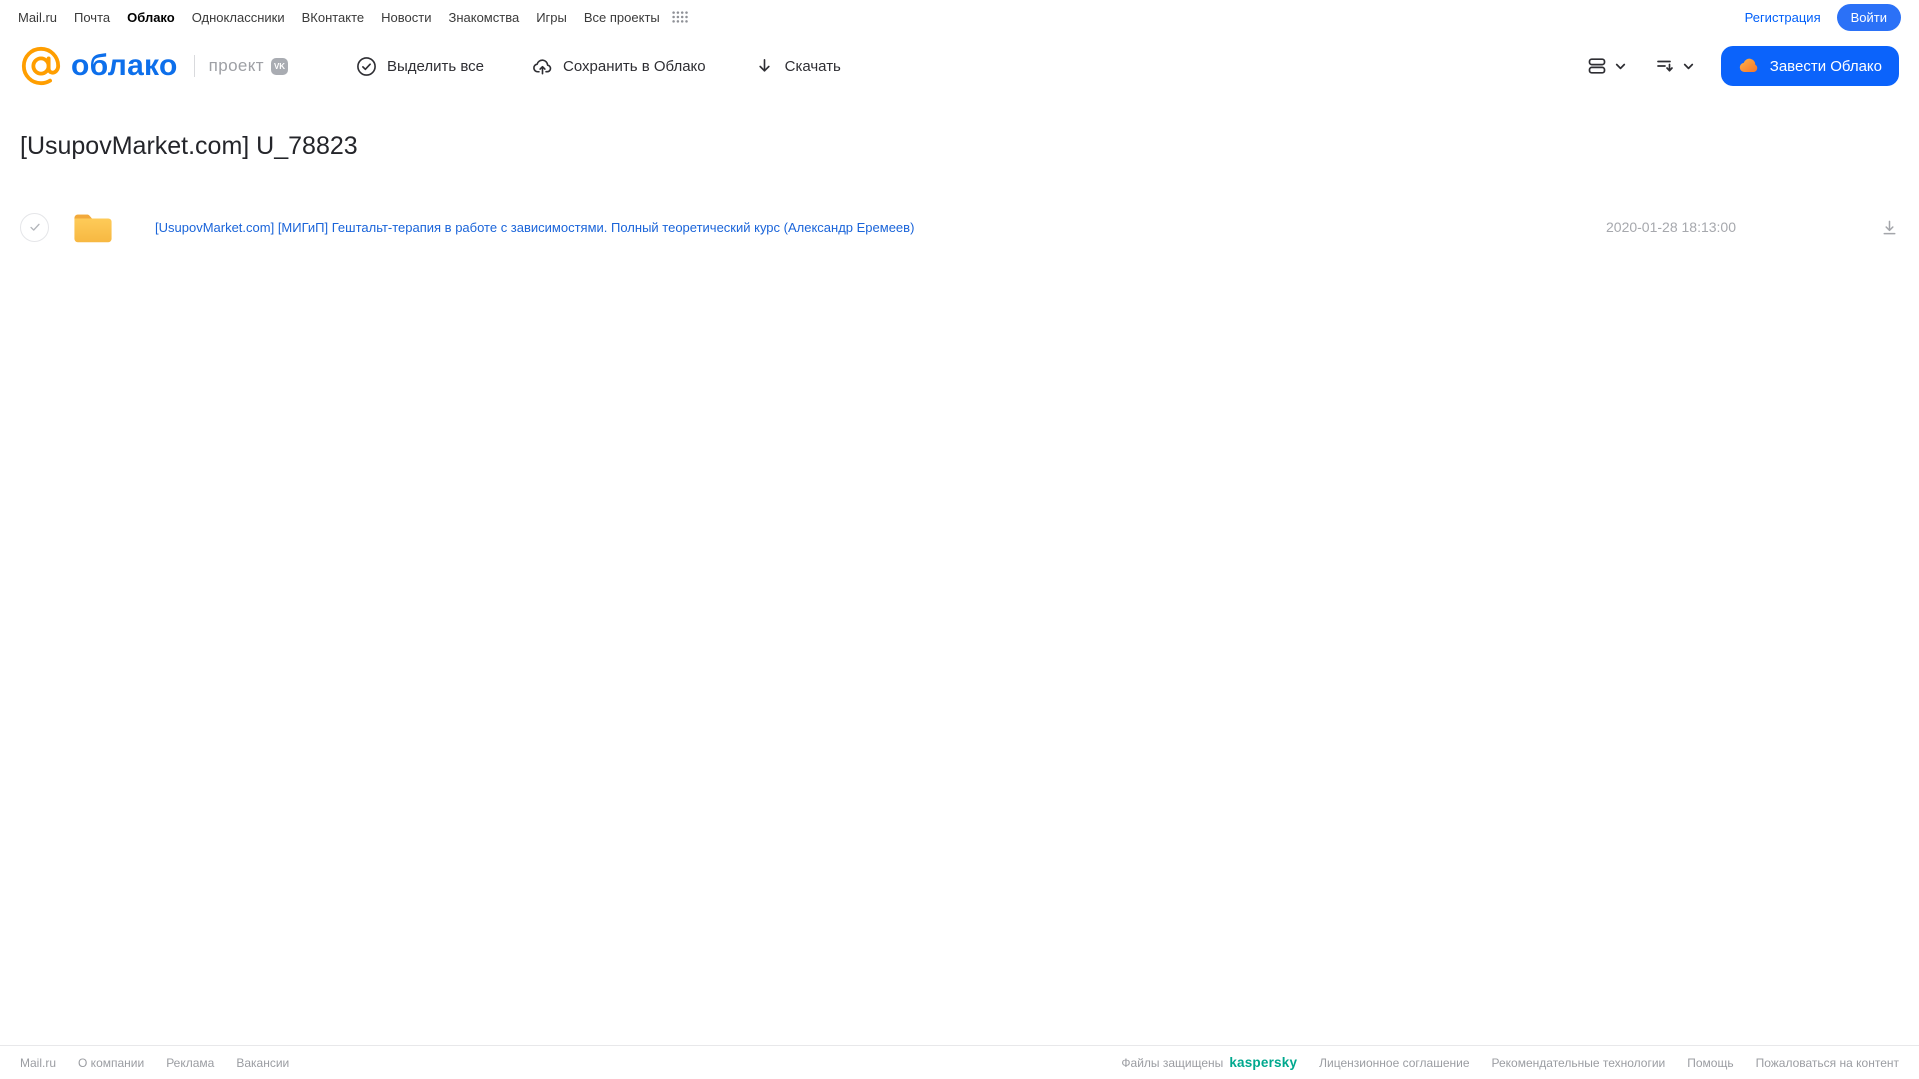  Describe the element at coordinates (1749, 66) in the screenshot. I see `orange-cloud-icon` at that location.